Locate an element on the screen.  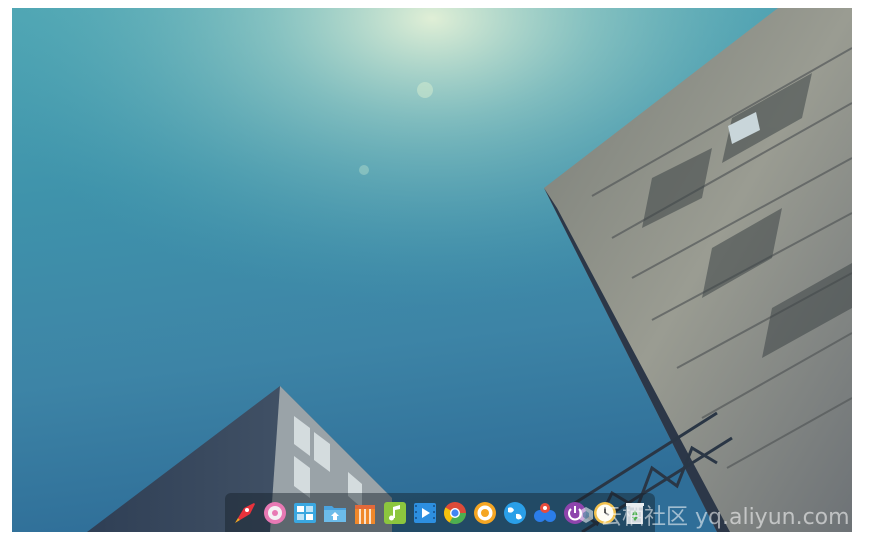
browser-icon is located at coordinates (485, 513).